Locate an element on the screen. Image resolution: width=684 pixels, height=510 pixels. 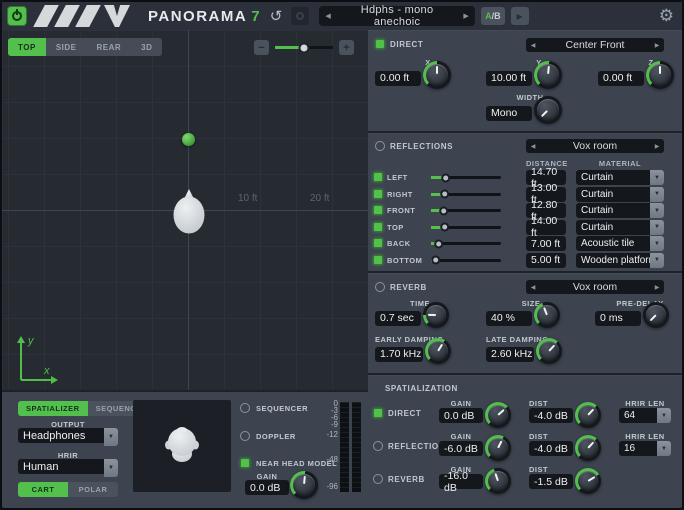
time-value: 0.7 sec is located at coordinates (398, 318).